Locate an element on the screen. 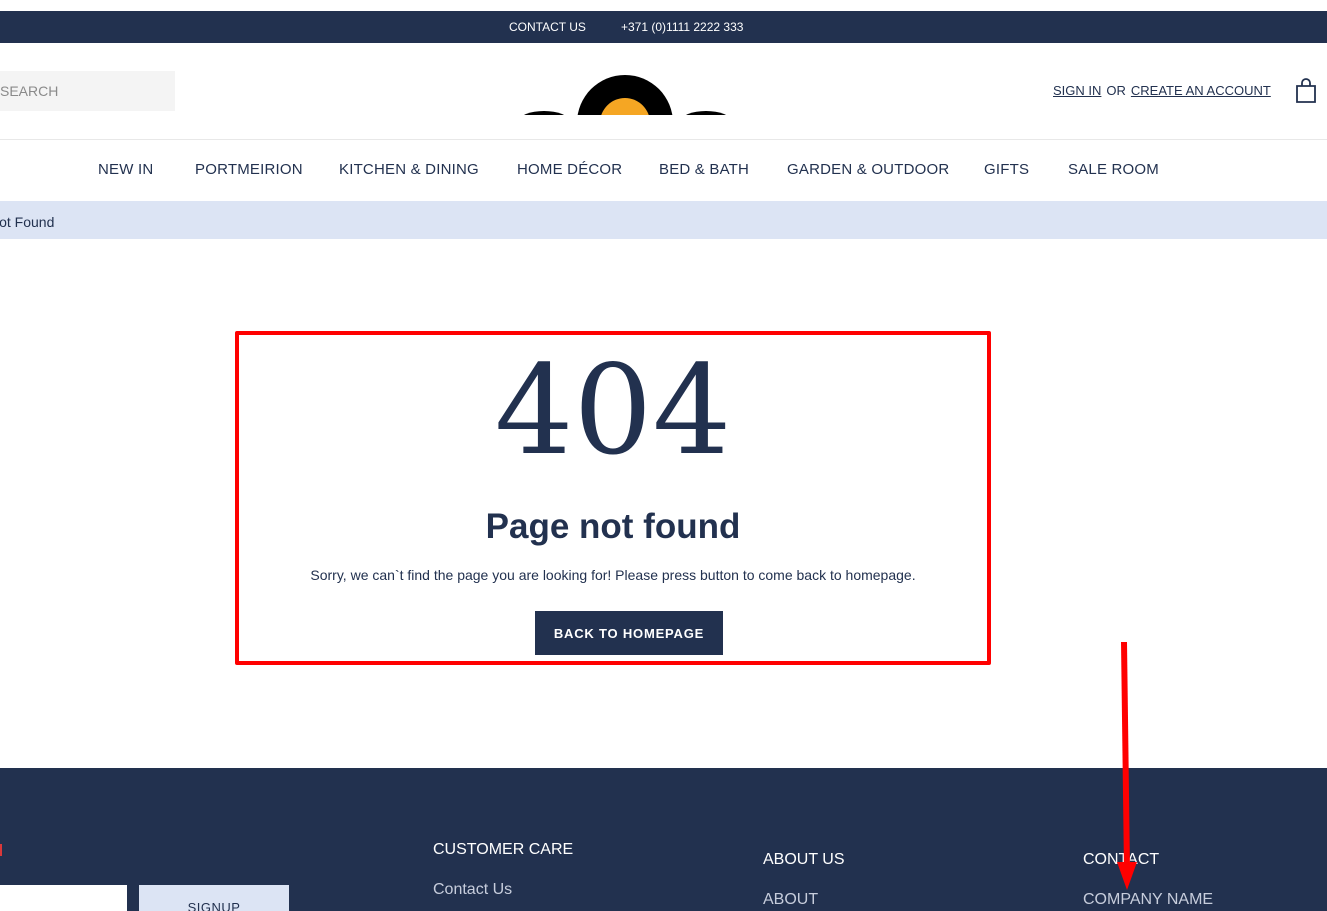 This screenshot has height=911, width=1327. signup-button: SIGNUP is located at coordinates (214, 898).